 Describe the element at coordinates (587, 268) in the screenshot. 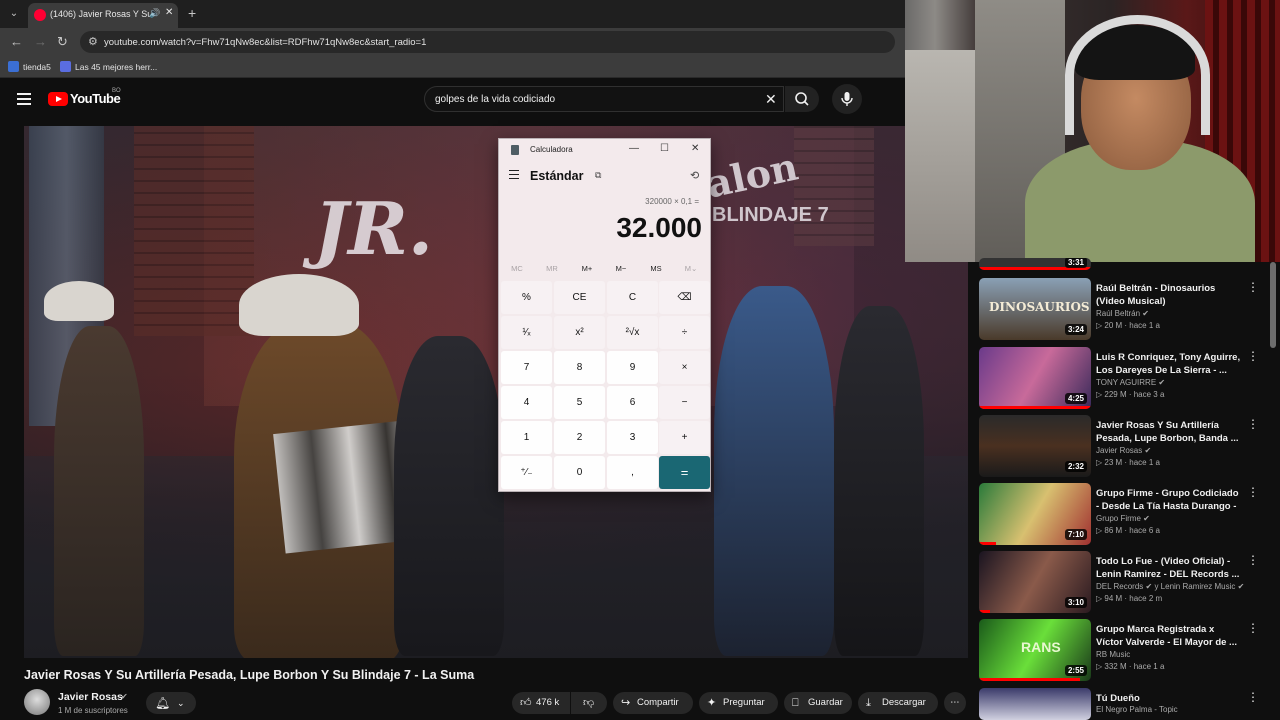

I see `memory-add-button: M+` at that location.